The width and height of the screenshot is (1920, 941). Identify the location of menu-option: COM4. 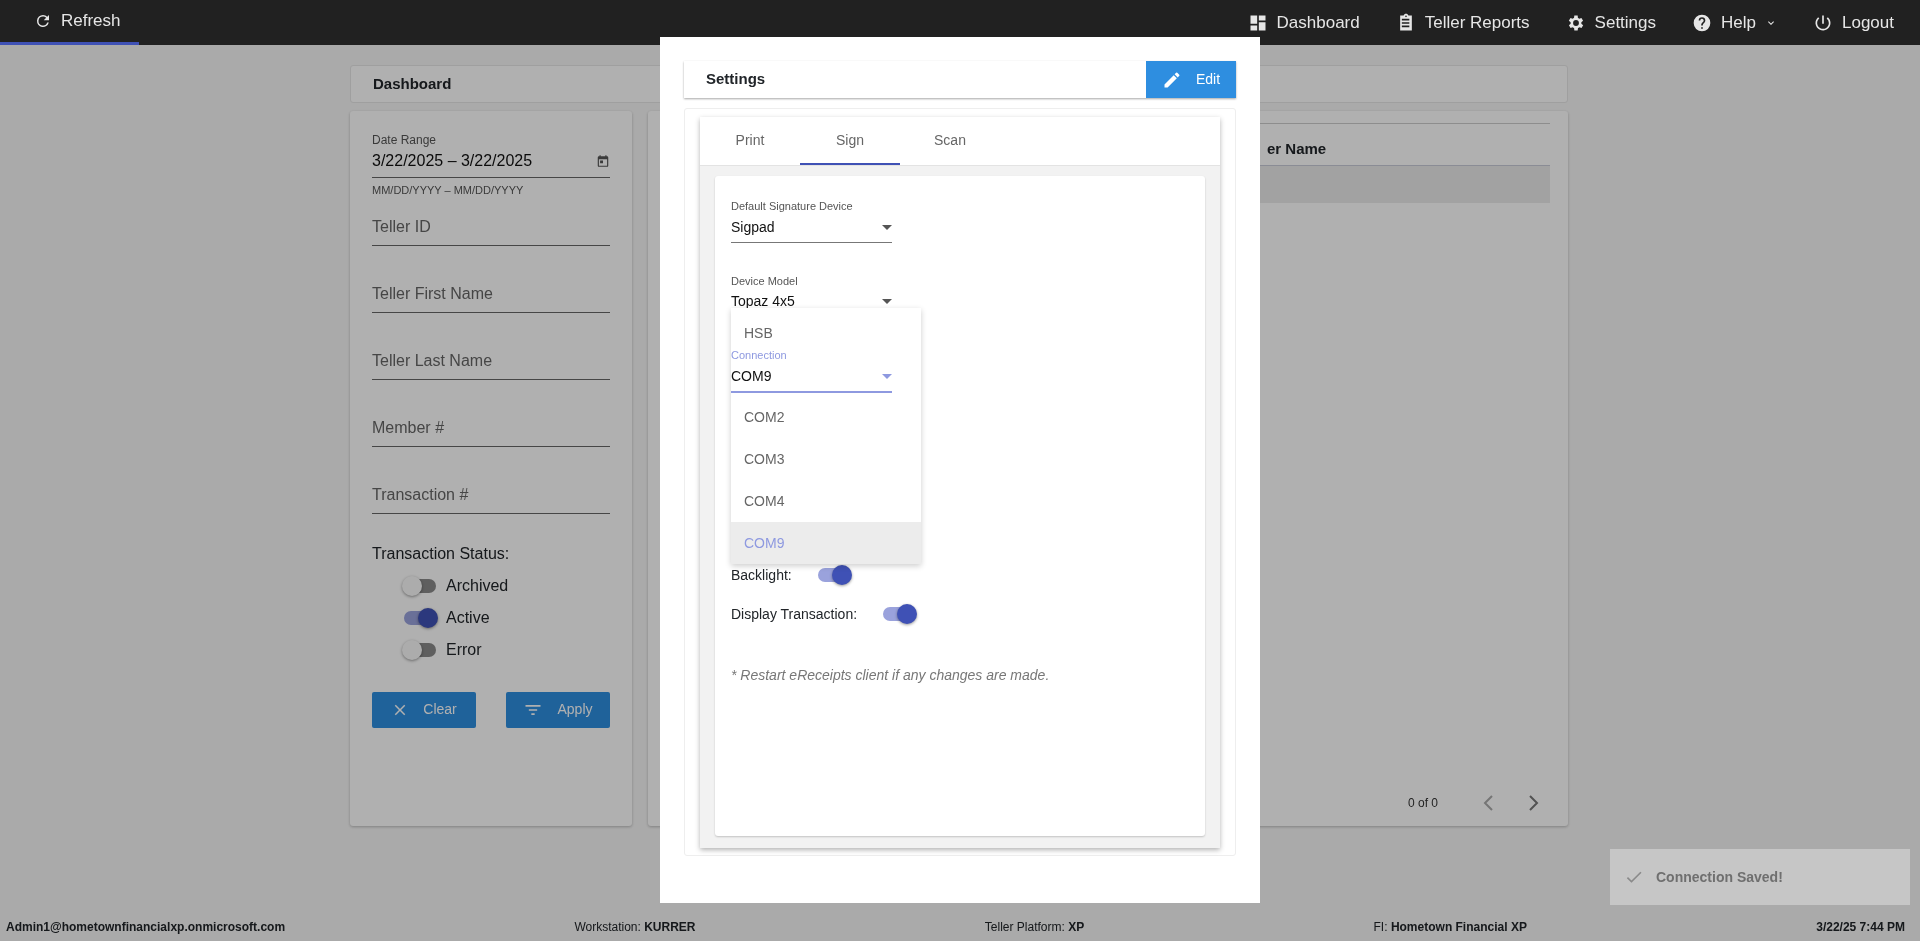
(826, 501).